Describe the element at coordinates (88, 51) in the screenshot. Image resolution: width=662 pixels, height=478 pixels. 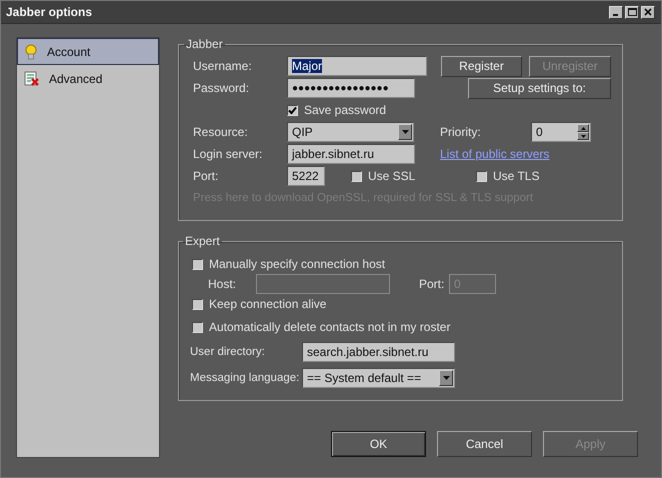
I see `sidebar-item: Account` at that location.